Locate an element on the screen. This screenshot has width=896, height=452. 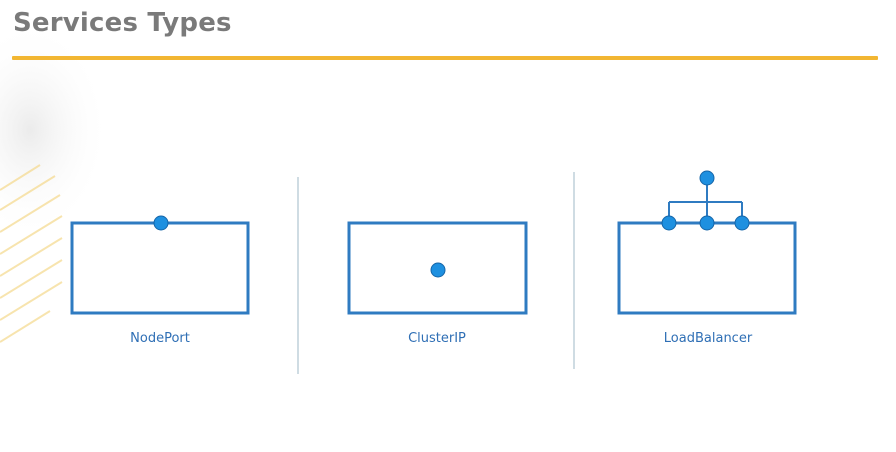
loadbalancer-box is located at coordinates (707, 268).